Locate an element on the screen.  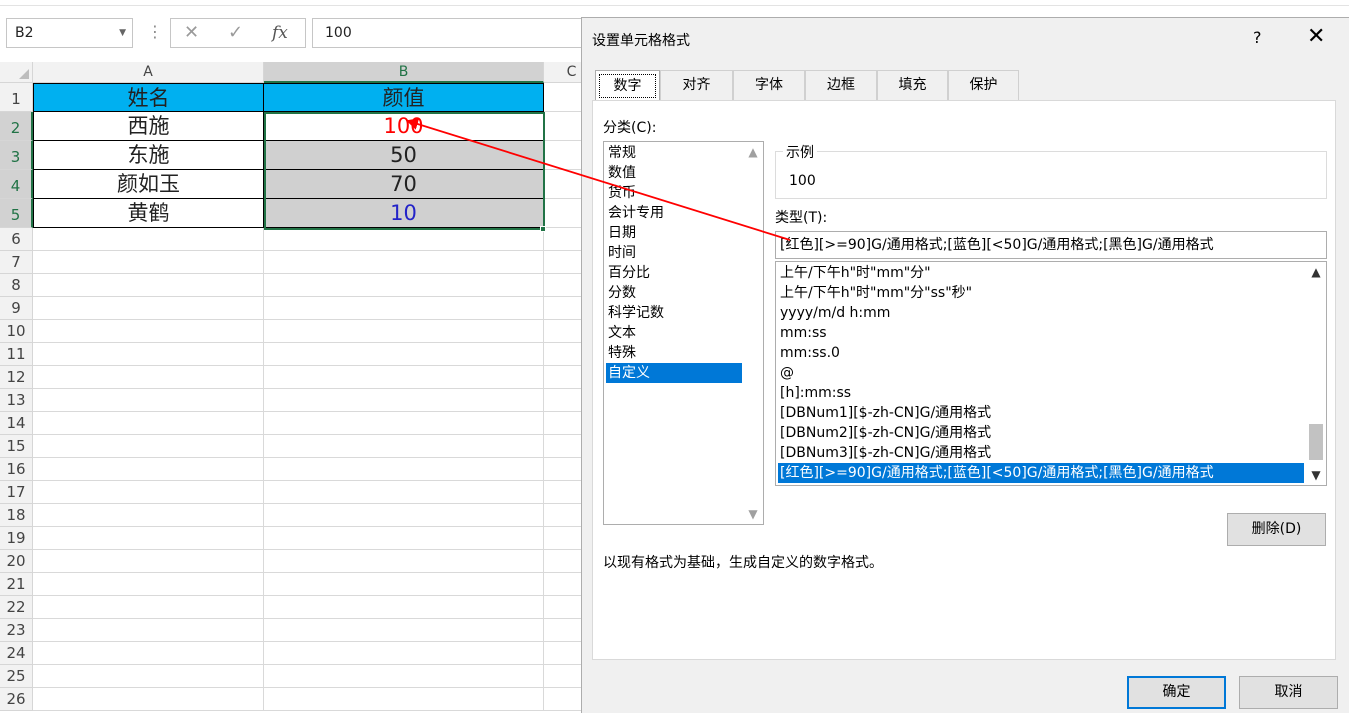
cell-b13 is located at coordinates (404, 400).